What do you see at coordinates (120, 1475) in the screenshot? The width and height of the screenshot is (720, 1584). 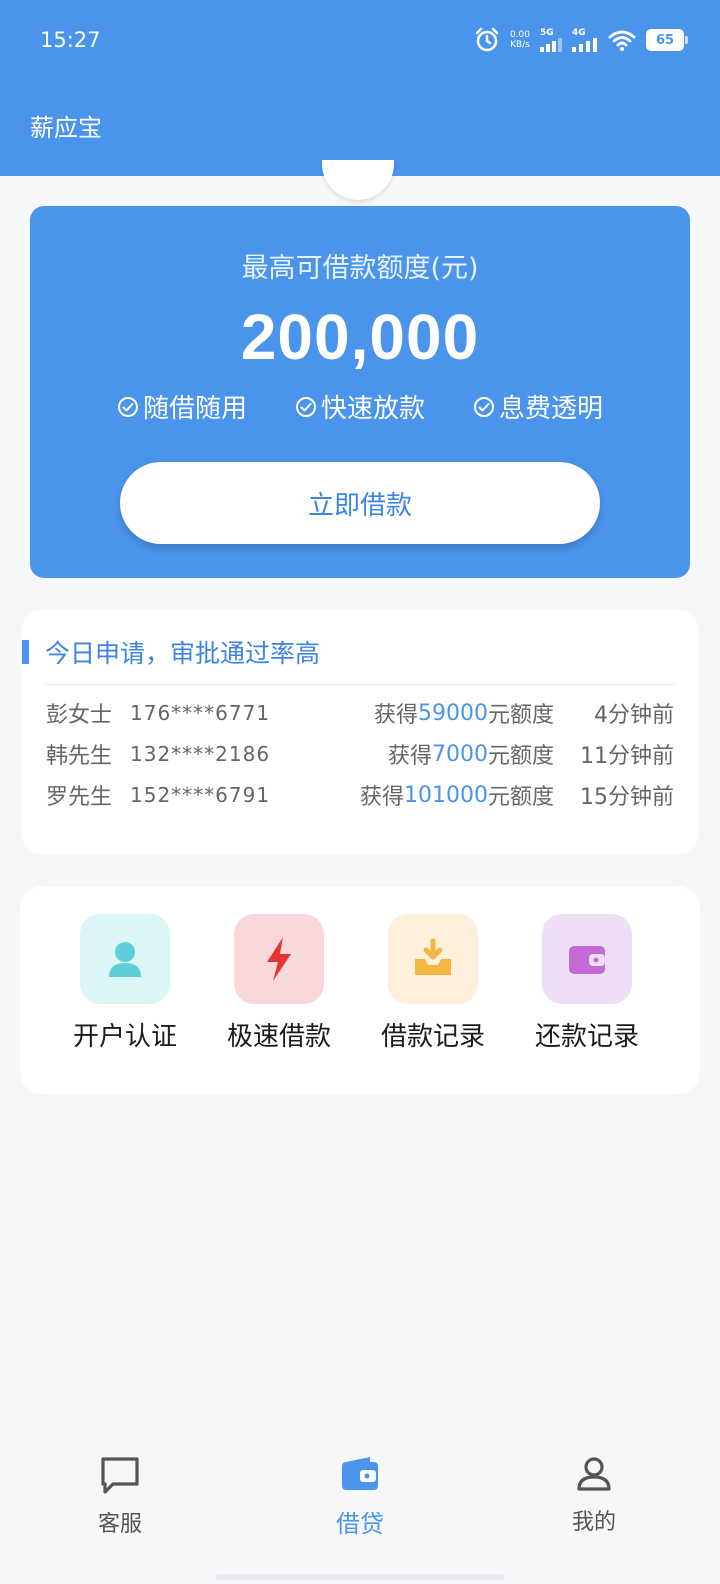 I see `chat-icon` at bounding box center [120, 1475].